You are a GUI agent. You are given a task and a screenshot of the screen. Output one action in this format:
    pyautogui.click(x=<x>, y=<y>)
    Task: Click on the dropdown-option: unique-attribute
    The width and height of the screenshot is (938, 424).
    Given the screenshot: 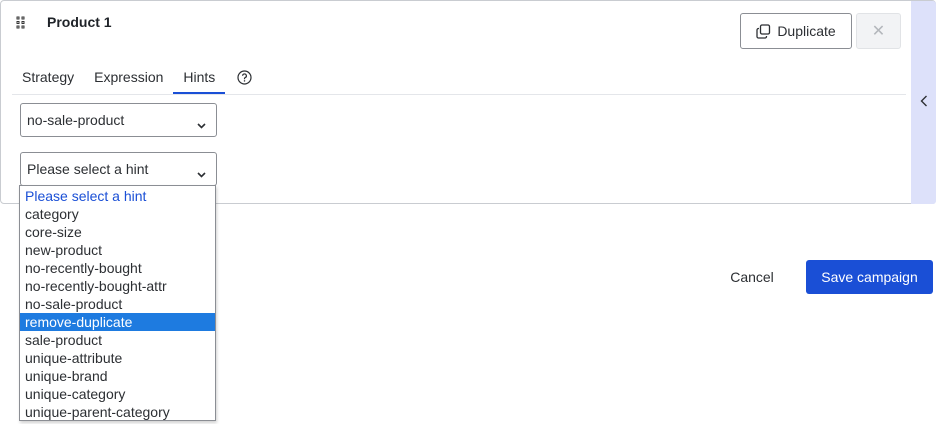 What is the action you would take?
    pyautogui.click(x=117, y=358)
    